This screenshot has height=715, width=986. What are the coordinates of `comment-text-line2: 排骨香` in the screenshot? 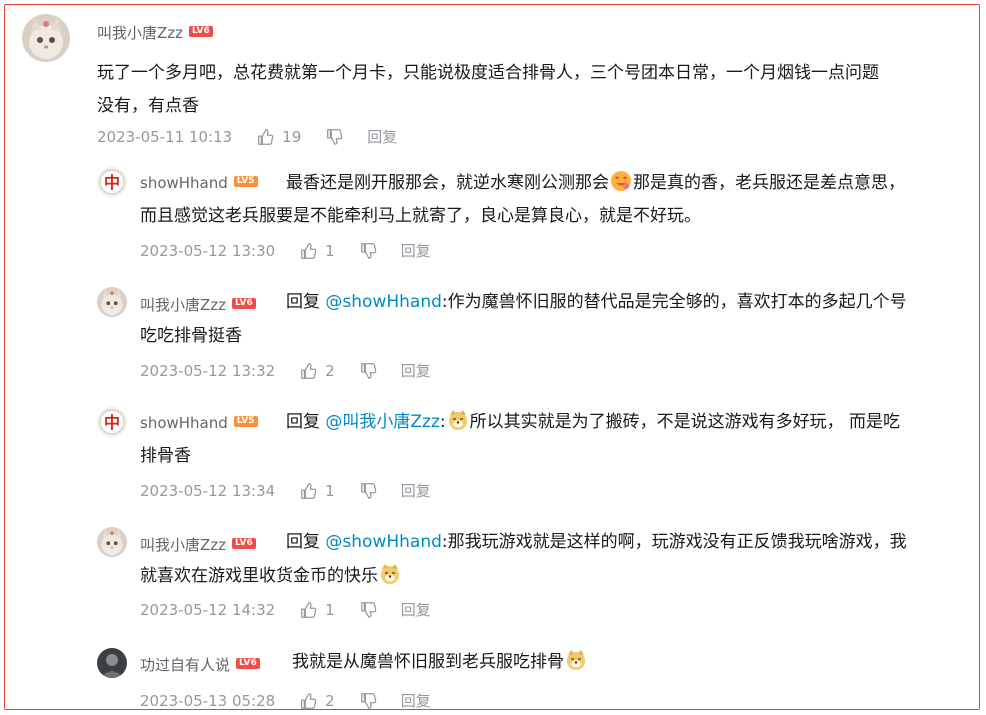 It's located at (555, 456).